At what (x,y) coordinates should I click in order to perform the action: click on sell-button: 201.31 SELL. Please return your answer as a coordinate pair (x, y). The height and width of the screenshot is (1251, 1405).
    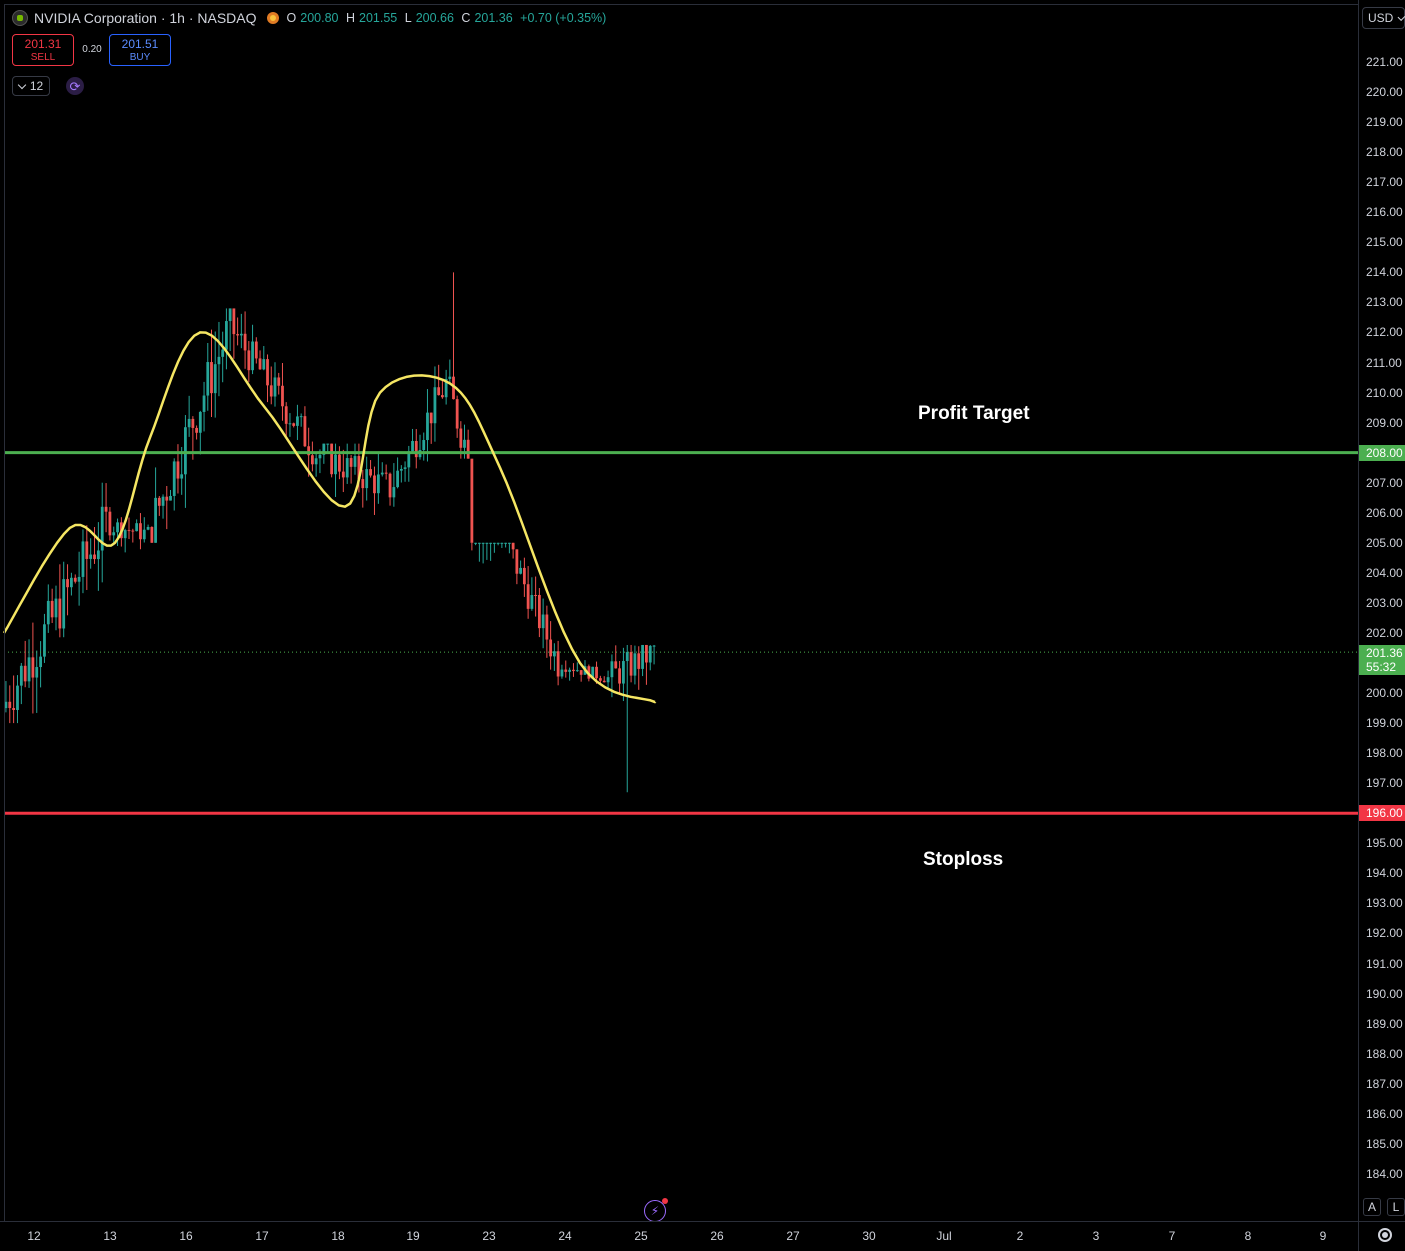
    Looking at the image, I should click on (43, 50).